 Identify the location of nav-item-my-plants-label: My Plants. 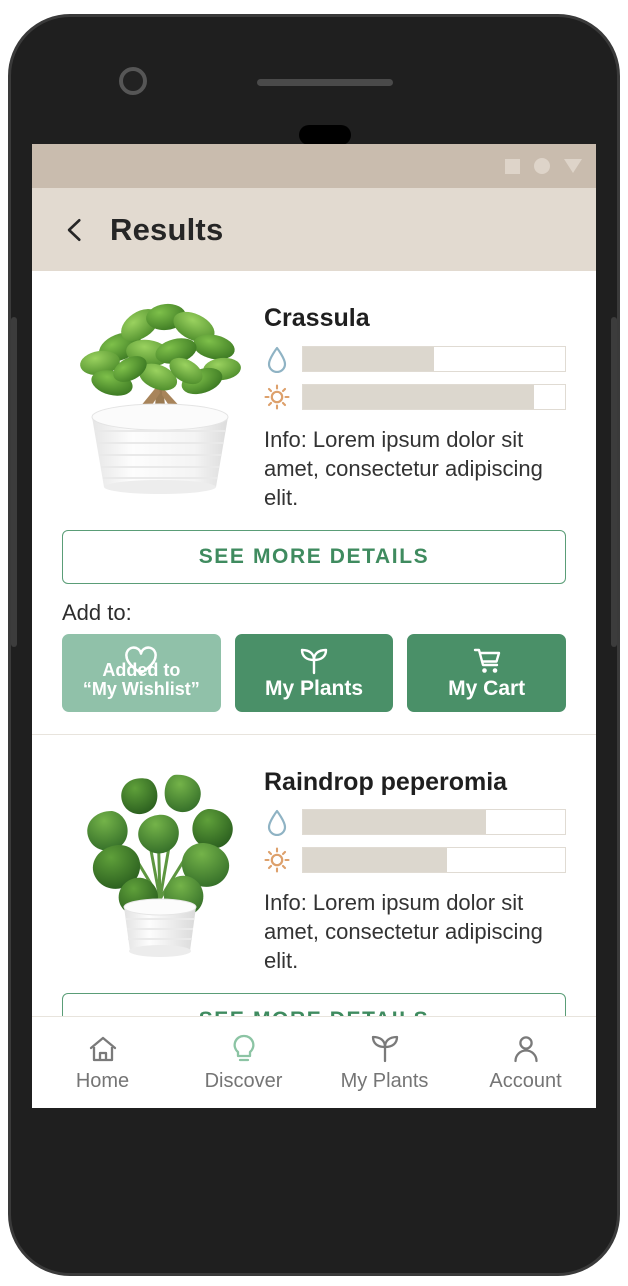
(384, 1080).